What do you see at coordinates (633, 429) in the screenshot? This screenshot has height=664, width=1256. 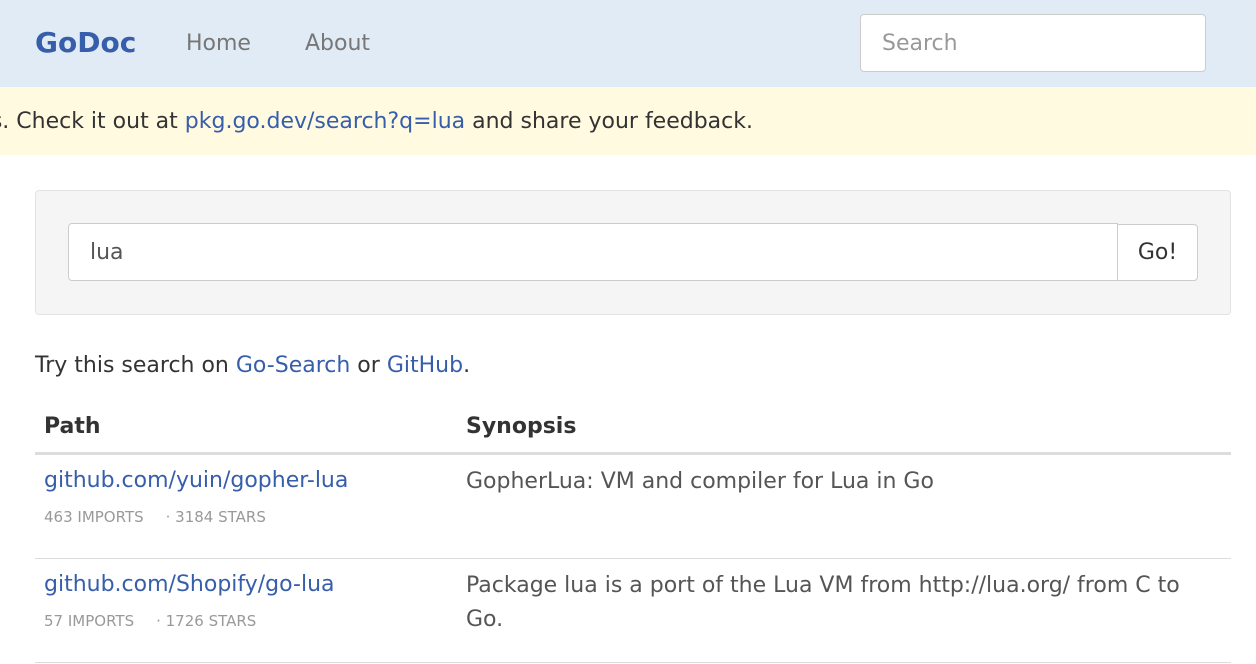 I see `results-table-header: Path Synopsis` at bounding box center [633, 429].